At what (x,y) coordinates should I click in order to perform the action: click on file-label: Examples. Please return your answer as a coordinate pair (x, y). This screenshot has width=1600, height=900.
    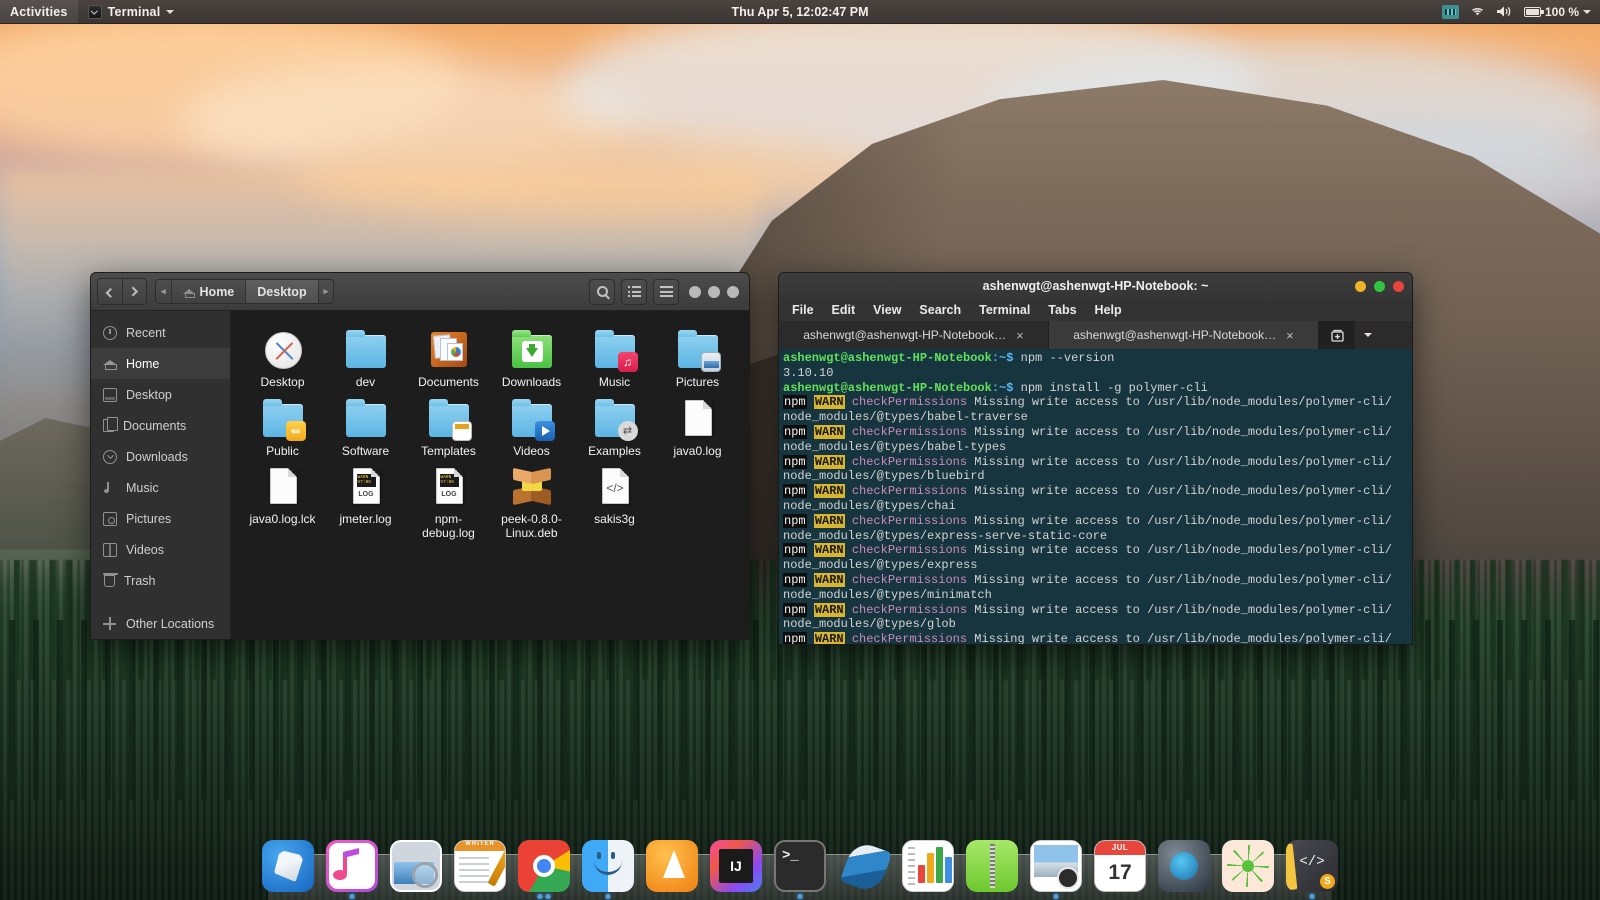
    Looking at the image, I should click on (614, 450).